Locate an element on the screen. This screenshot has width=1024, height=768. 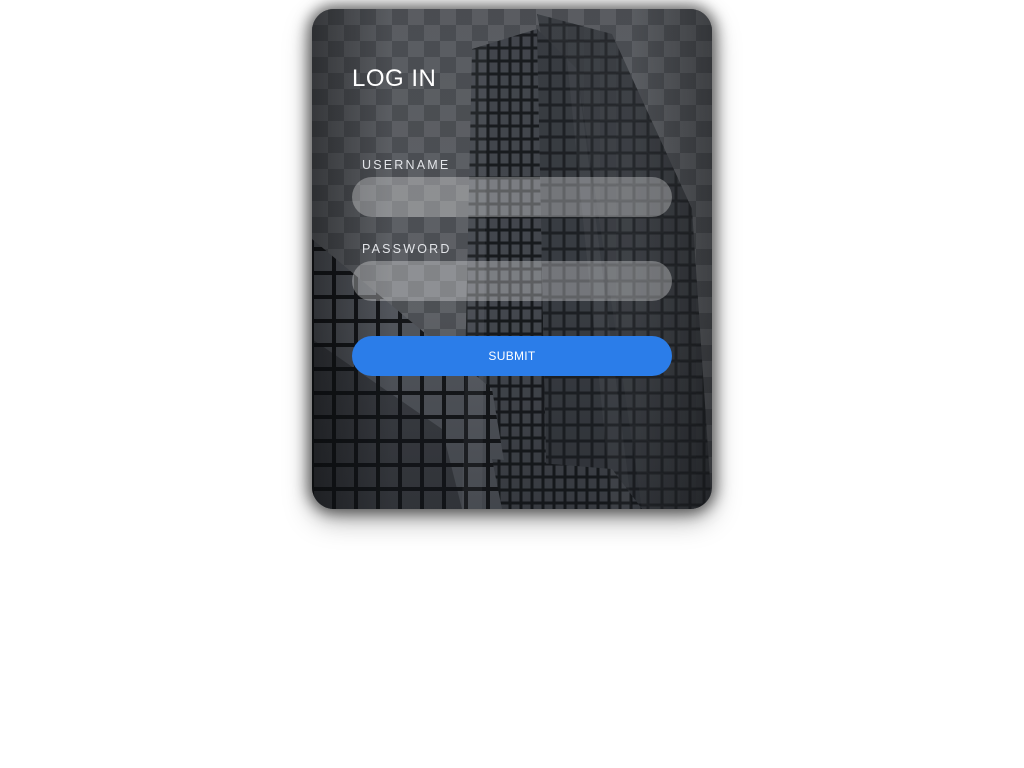
password-input is located at coordinates (512, 281).